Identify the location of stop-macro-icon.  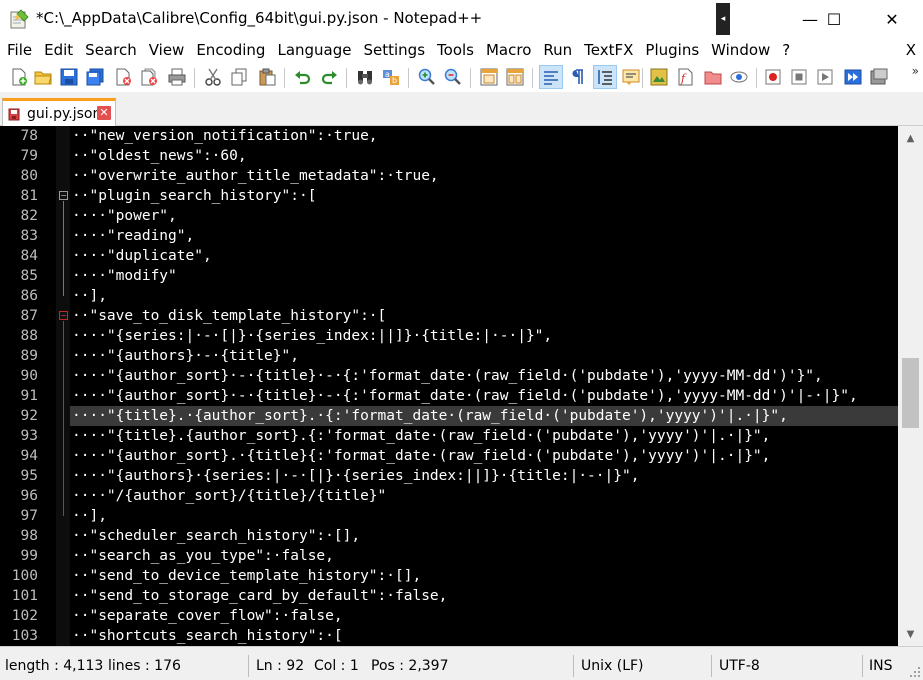
(799, 77).